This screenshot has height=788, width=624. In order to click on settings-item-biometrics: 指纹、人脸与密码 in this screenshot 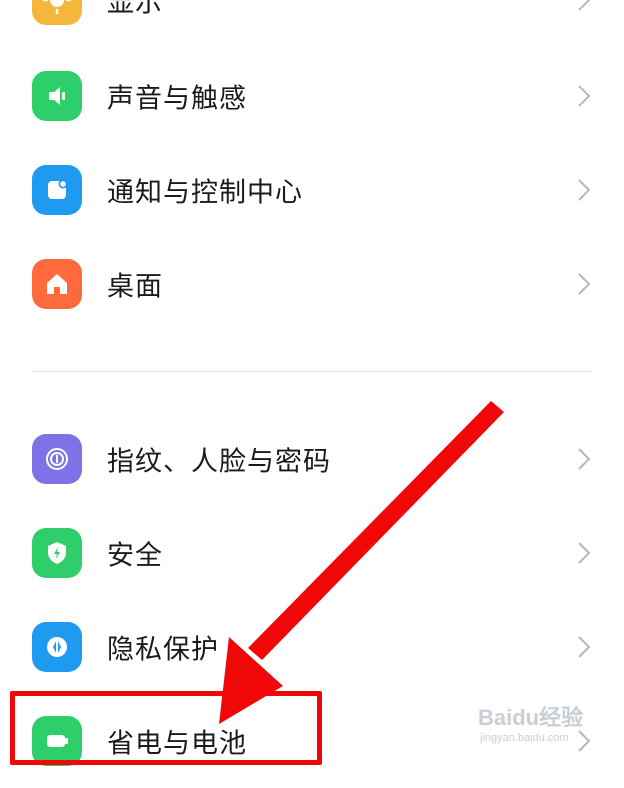, I will do `click(312, 459)`.